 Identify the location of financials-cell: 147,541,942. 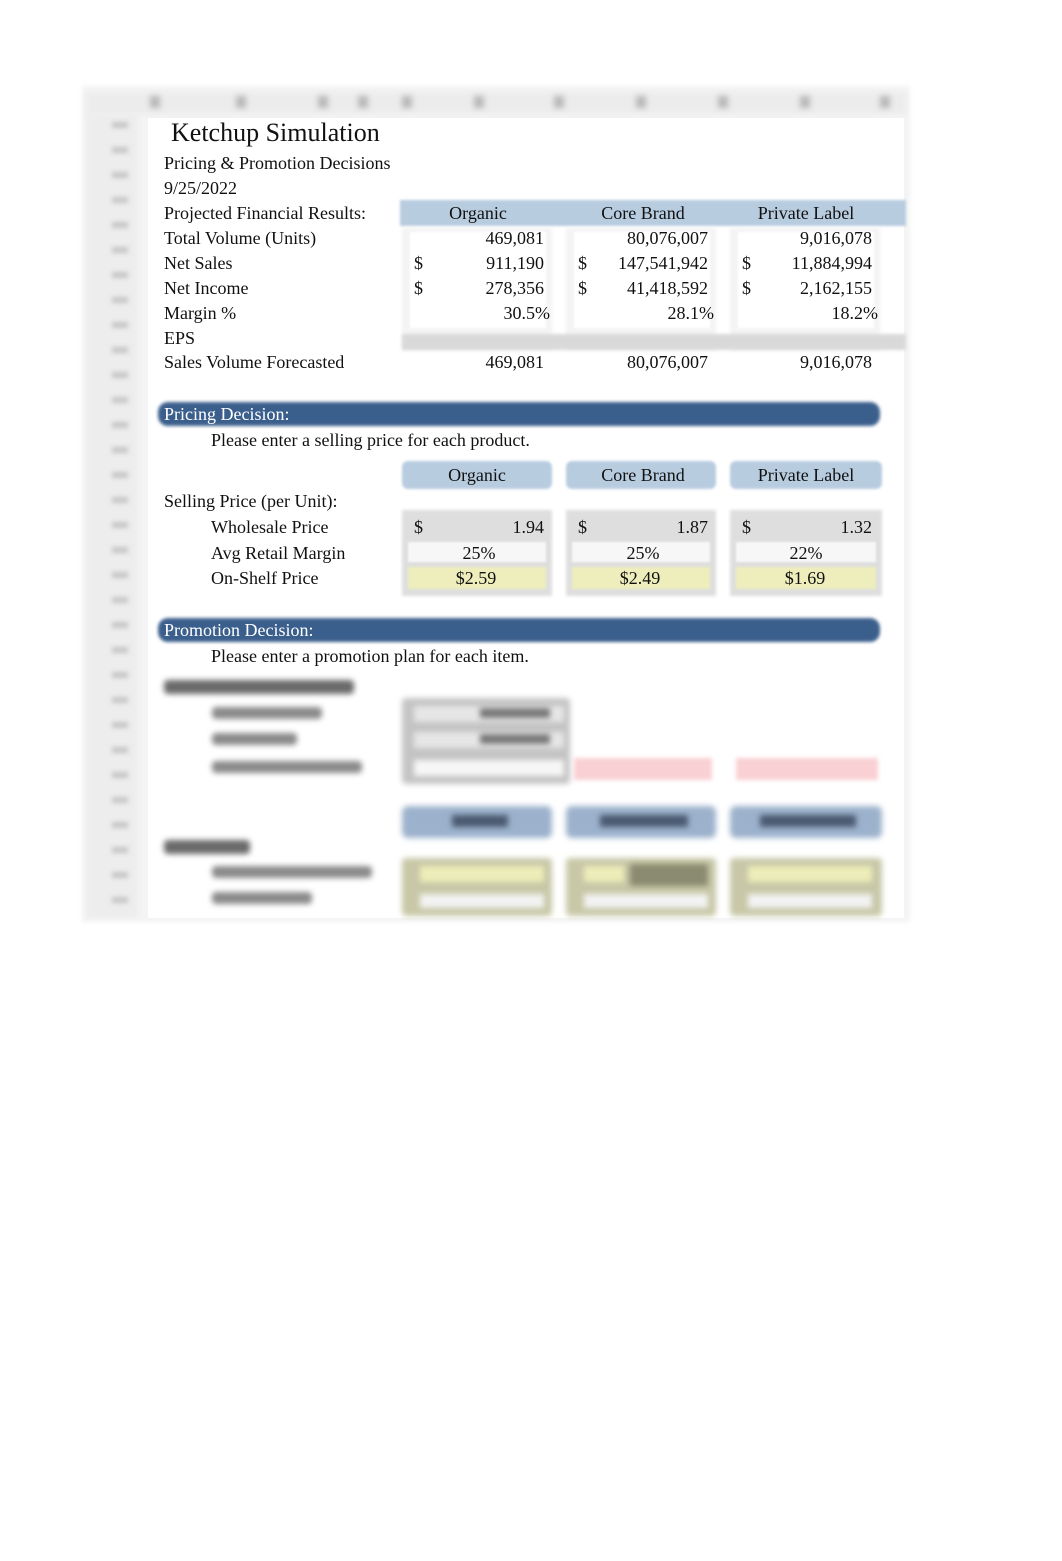
(663, 263).